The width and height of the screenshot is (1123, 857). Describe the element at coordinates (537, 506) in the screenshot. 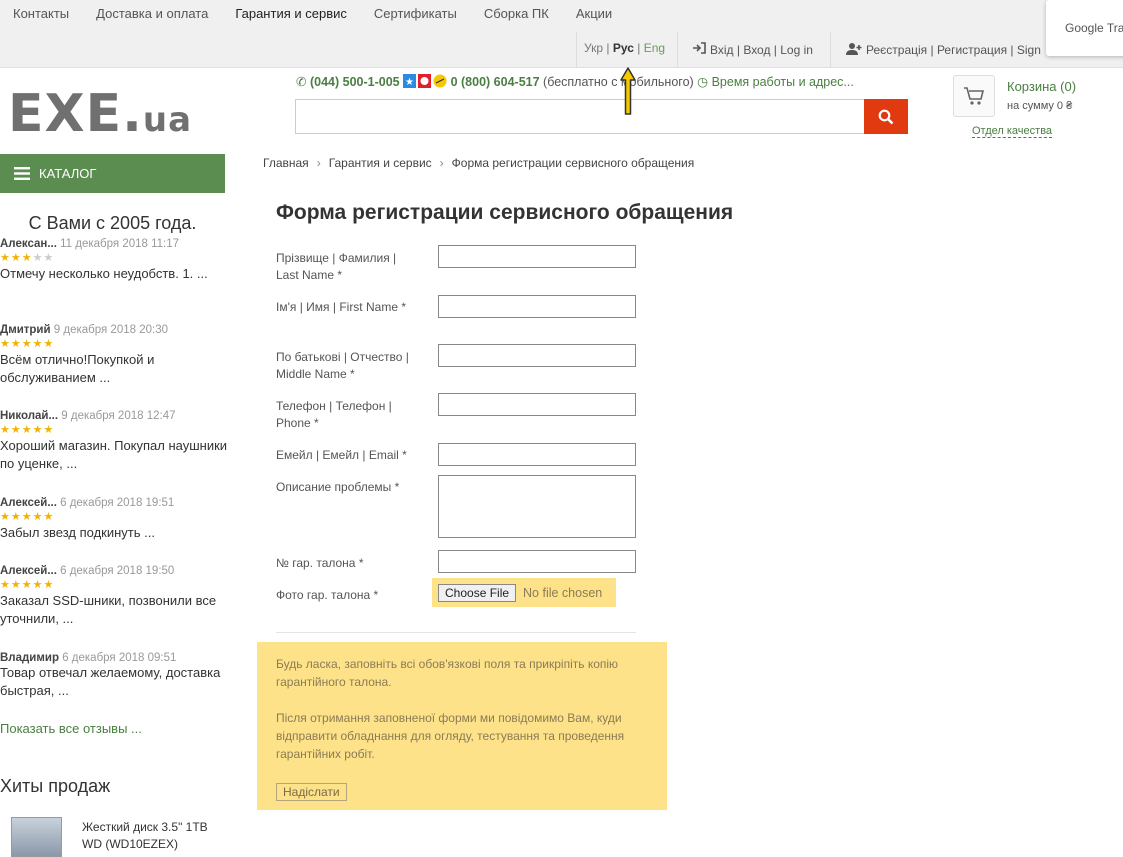

I see `problem-textarea` at that location.